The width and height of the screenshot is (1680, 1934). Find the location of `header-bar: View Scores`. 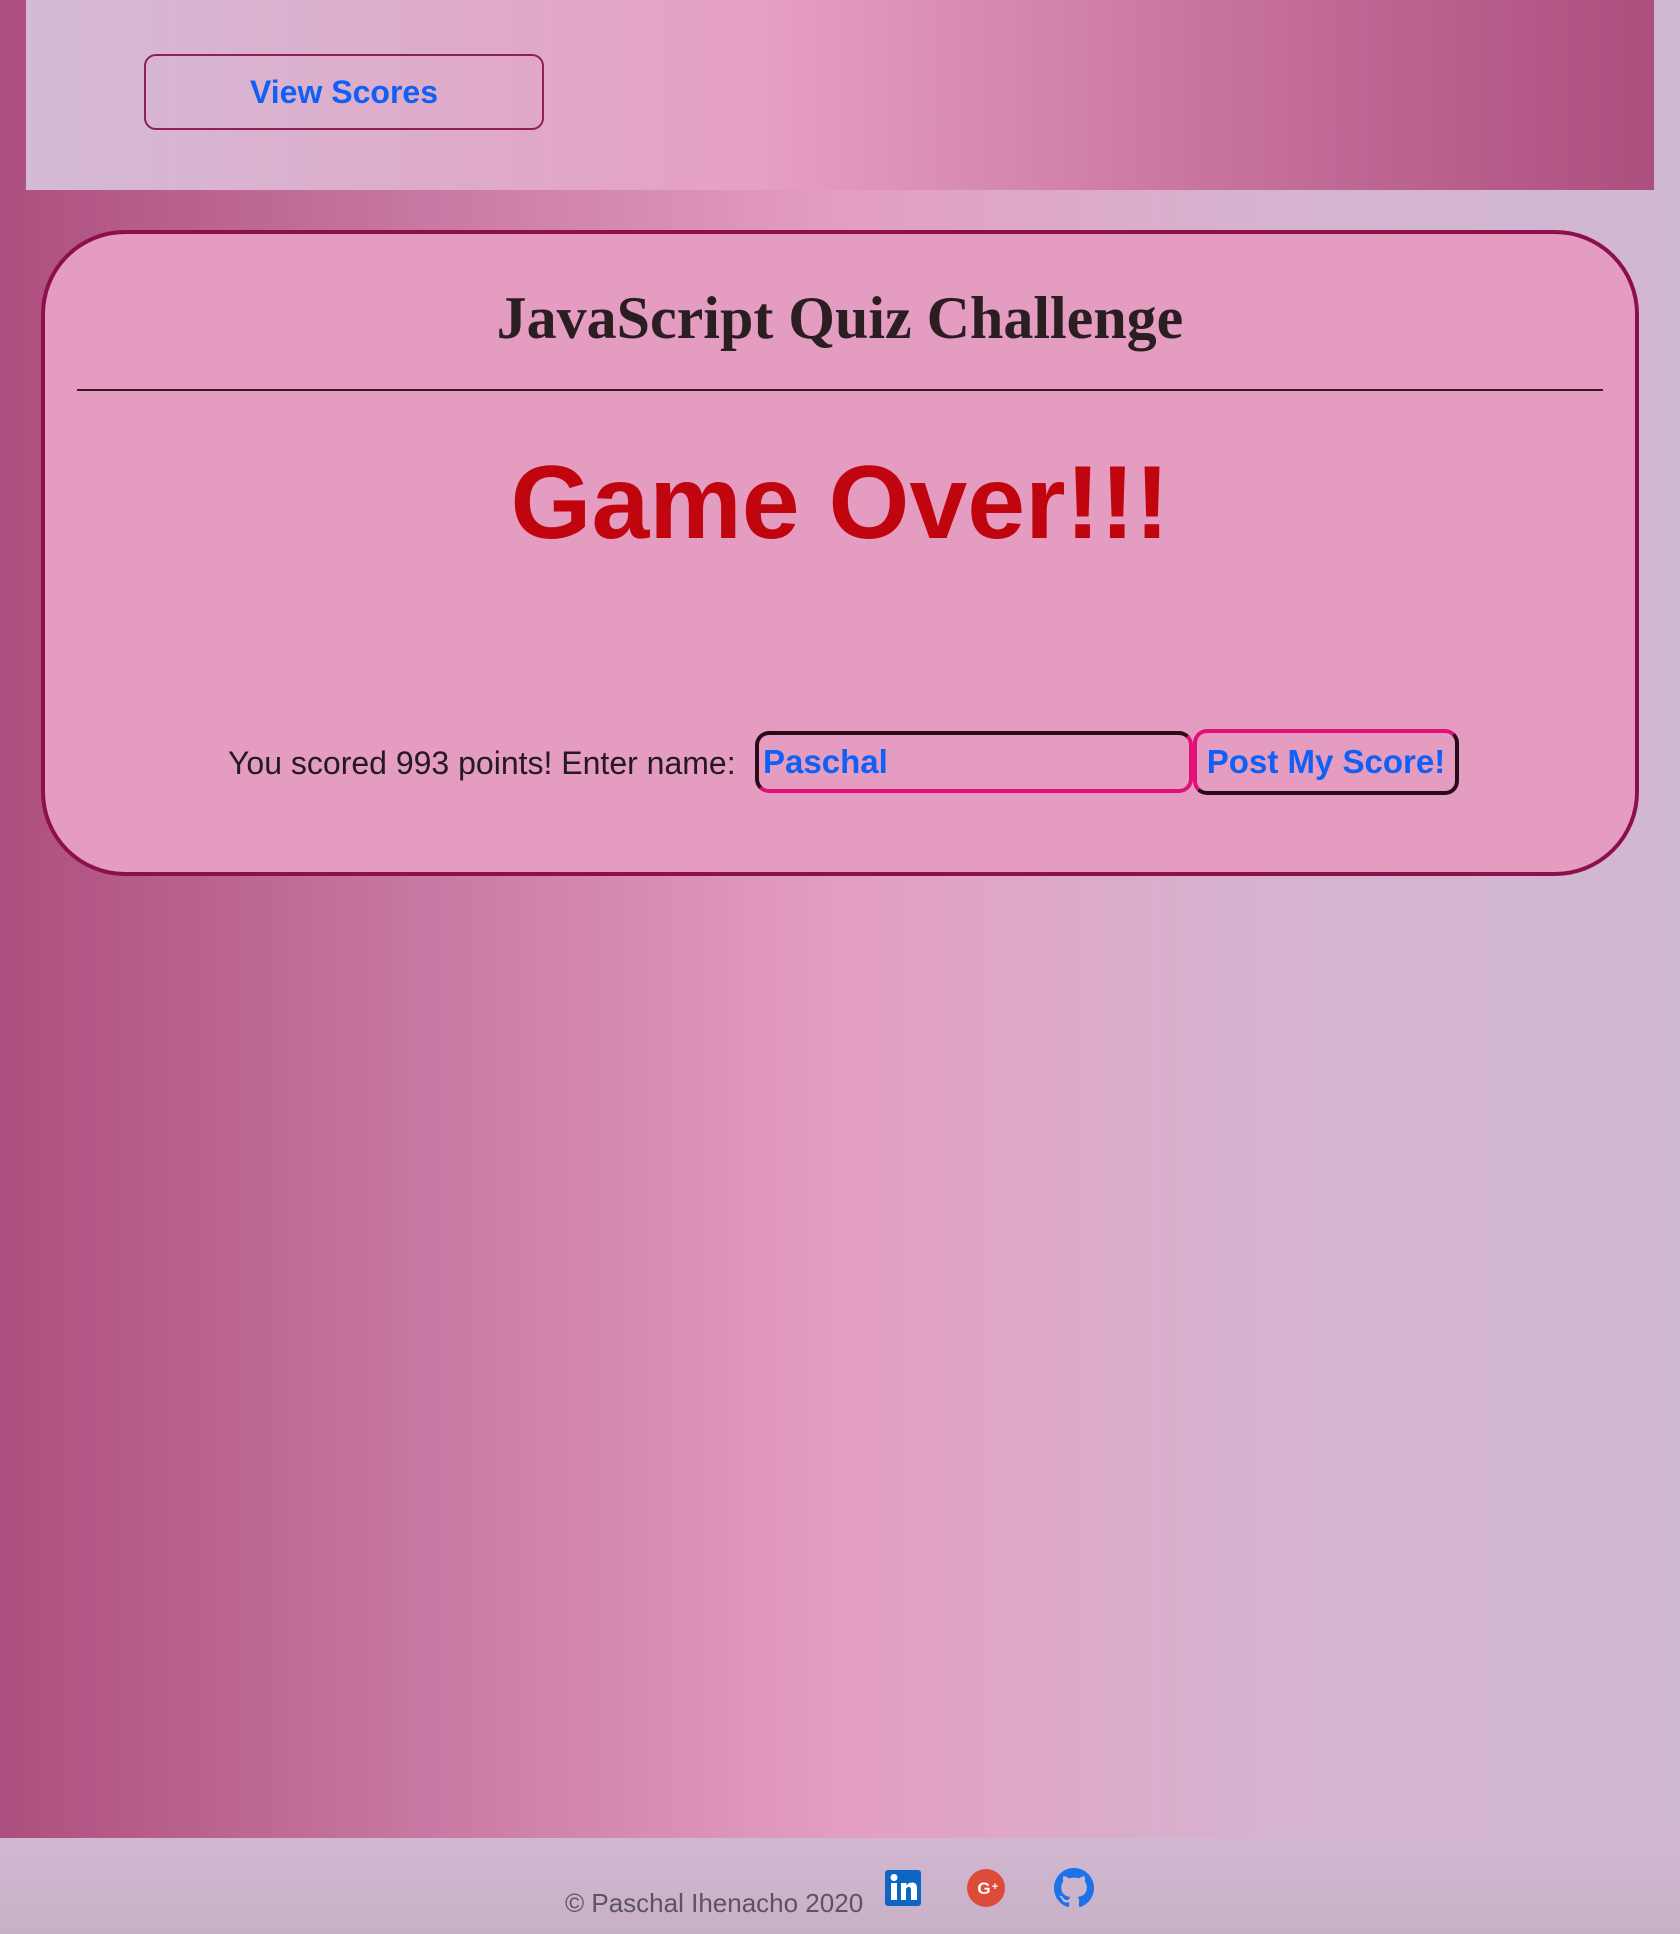

header-bar: View Scores is located at coordinates (840, 95).